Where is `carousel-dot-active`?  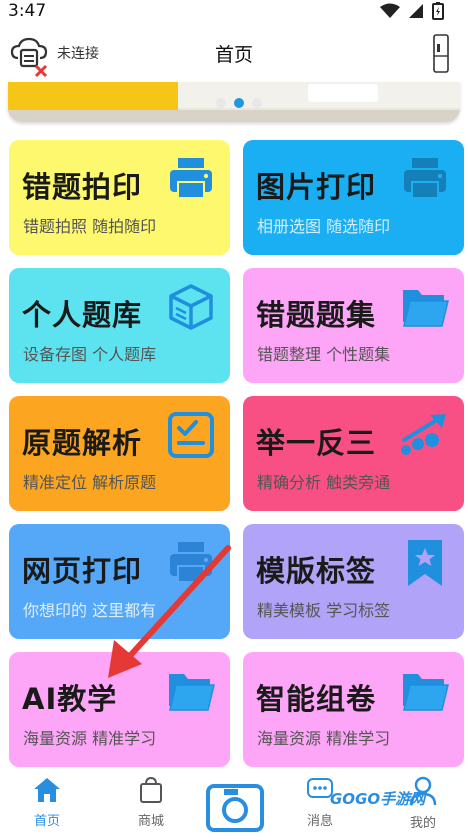
carousel-dot-active is located at coordinates (239, 103).